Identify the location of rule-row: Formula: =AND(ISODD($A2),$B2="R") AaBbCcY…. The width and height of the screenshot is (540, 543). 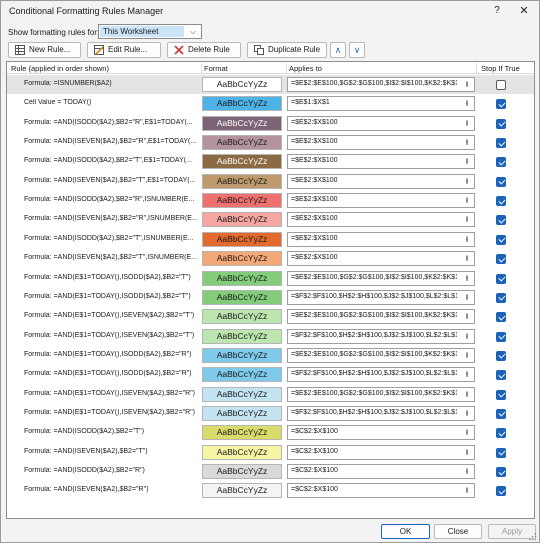
(270, 471).